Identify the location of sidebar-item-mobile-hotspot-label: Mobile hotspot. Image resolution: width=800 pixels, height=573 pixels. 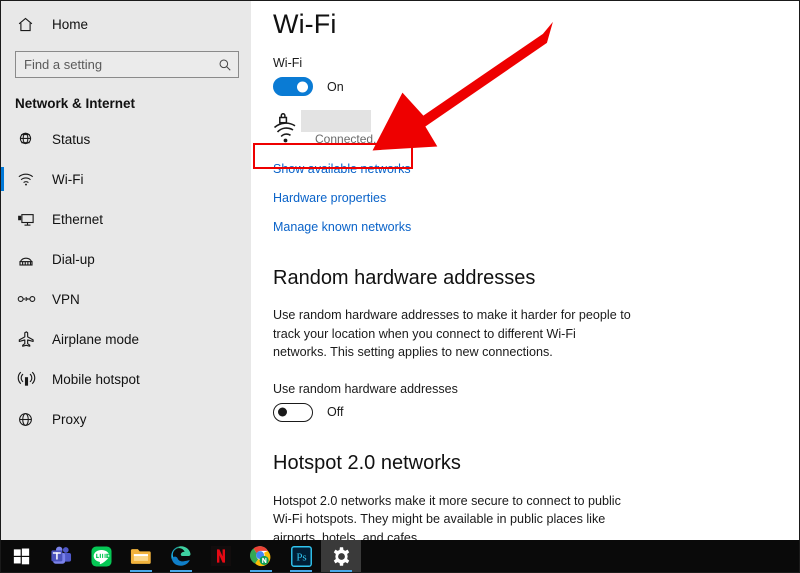
(96, 379).